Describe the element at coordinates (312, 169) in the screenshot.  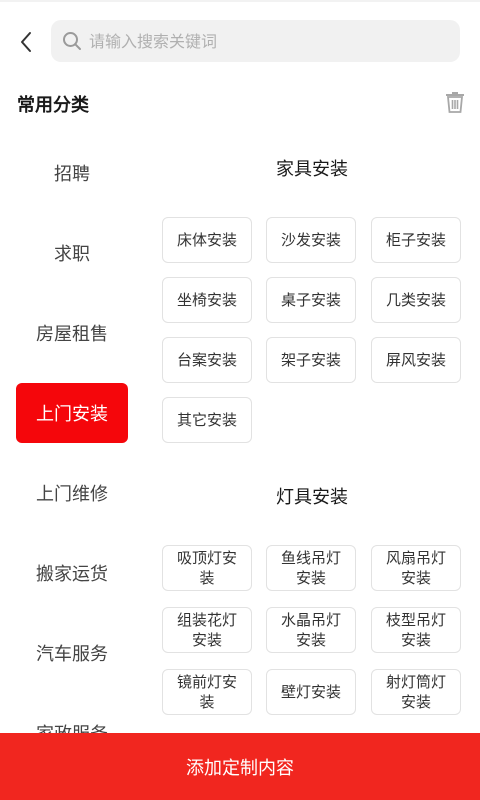
I see `group-title-furniture: 家具安装` at that location.